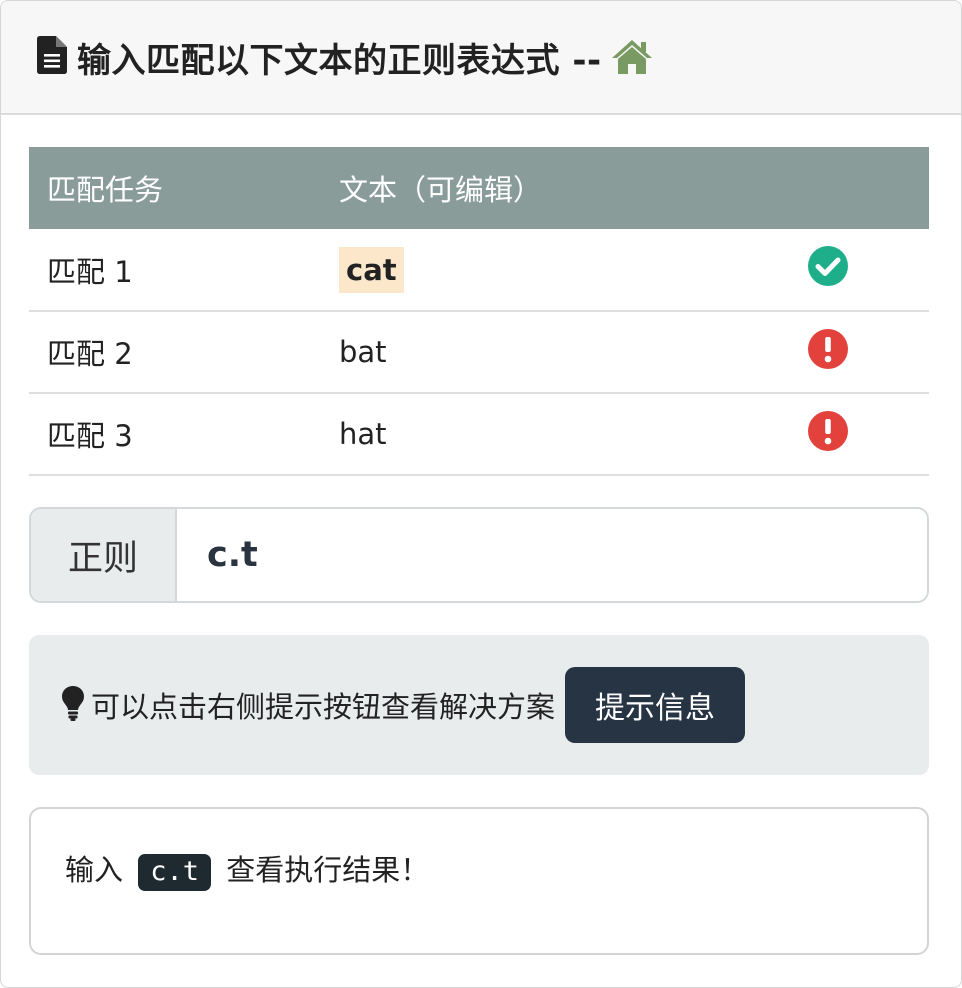 The image size is (962, 988). I want to click on regex-label: 正则, so click(104, 555).